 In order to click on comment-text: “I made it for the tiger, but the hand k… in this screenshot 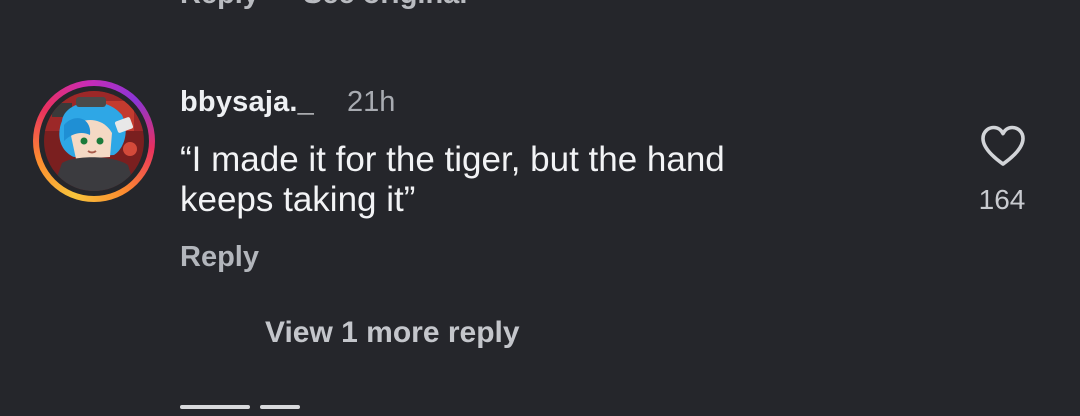, I will do `click(452, 179)`.